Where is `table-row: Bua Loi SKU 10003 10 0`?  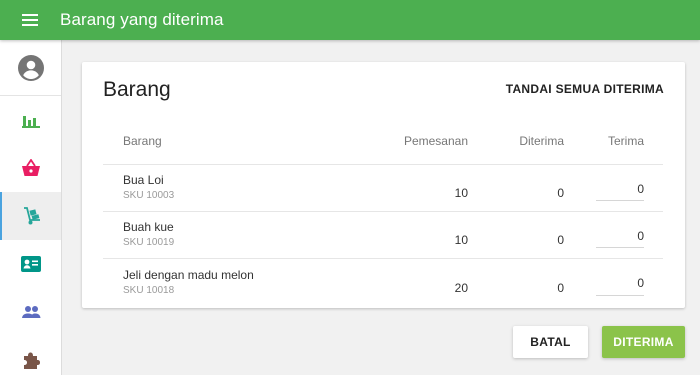 table-row: Bua Loi SKU 10003 10 0 is located at coordinates (383, 188).